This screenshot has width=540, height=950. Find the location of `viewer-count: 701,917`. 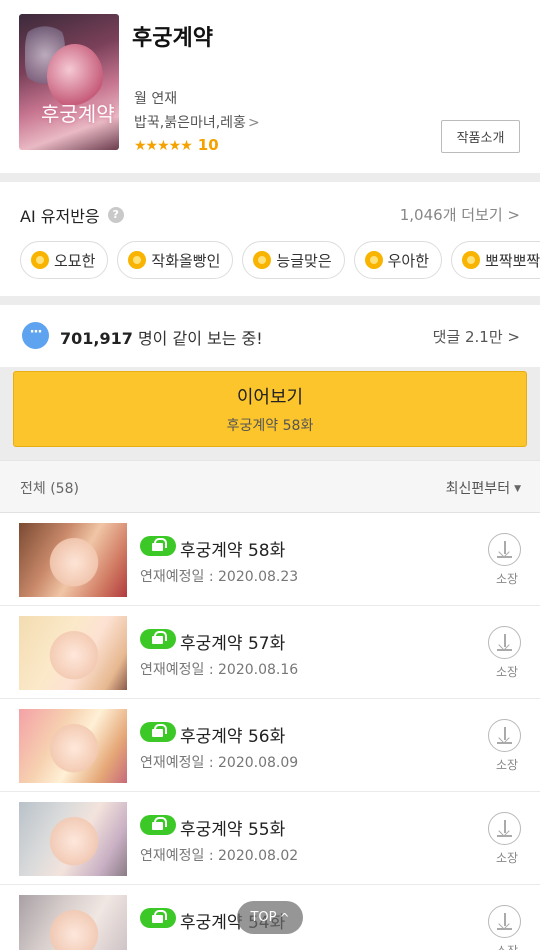

viewer-count: 701,917 is located at coordinates (96, 338).